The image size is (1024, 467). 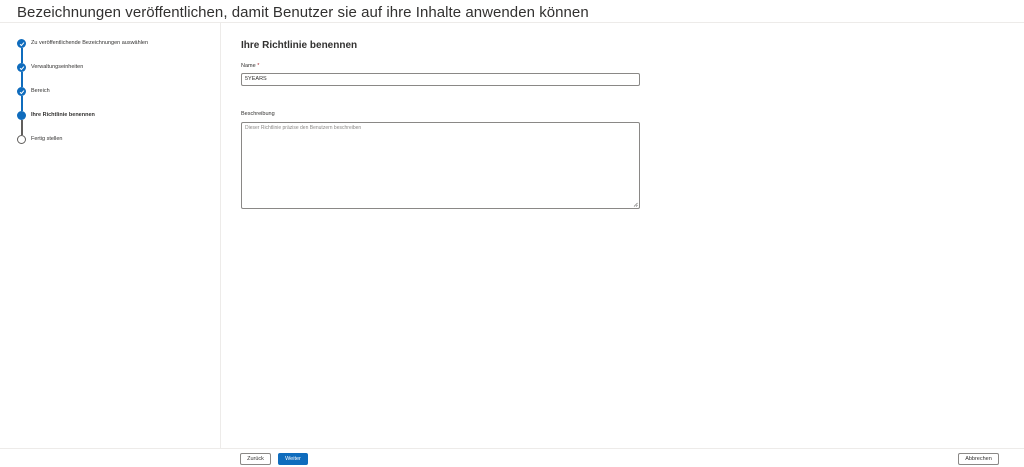 What do you see at coordinates (250, 66) in the screenshot?
I see `name-field-label: Name *` at bounding box center [250, 66].